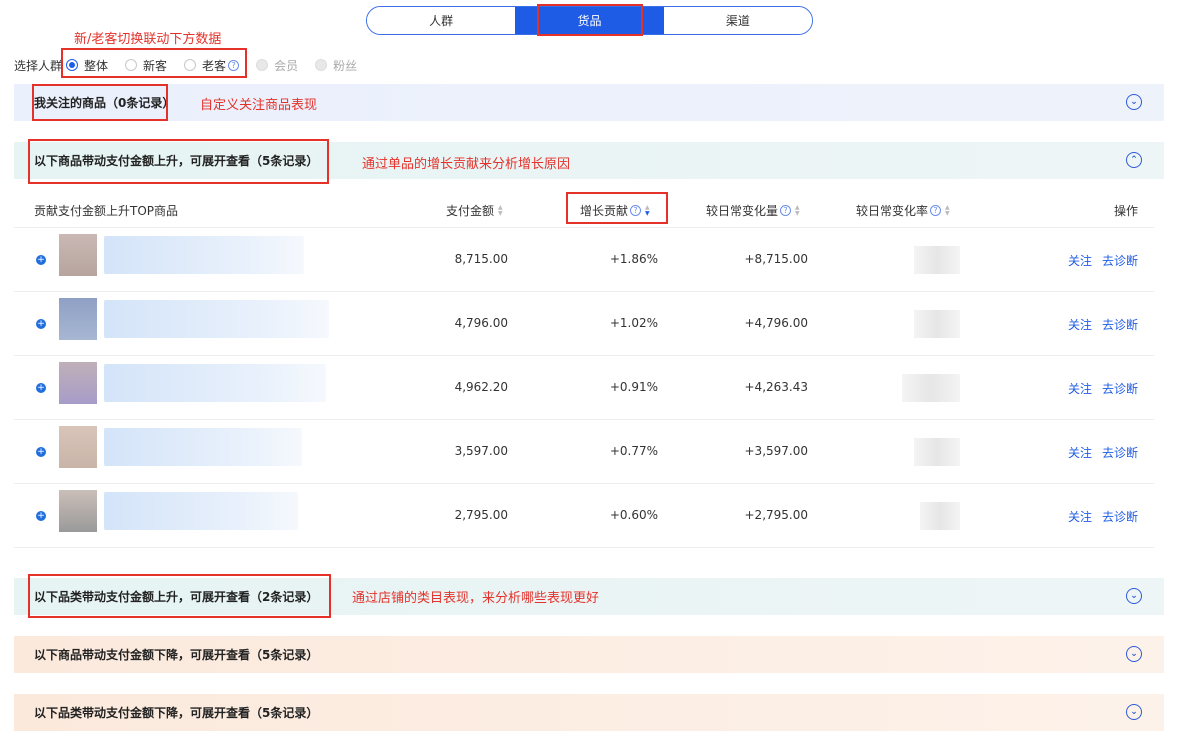  What do you see at coordinates (604, 211) in the screenshot?
I see `header-contrib-label: 增长贡献` at bounding box center [604, 211].